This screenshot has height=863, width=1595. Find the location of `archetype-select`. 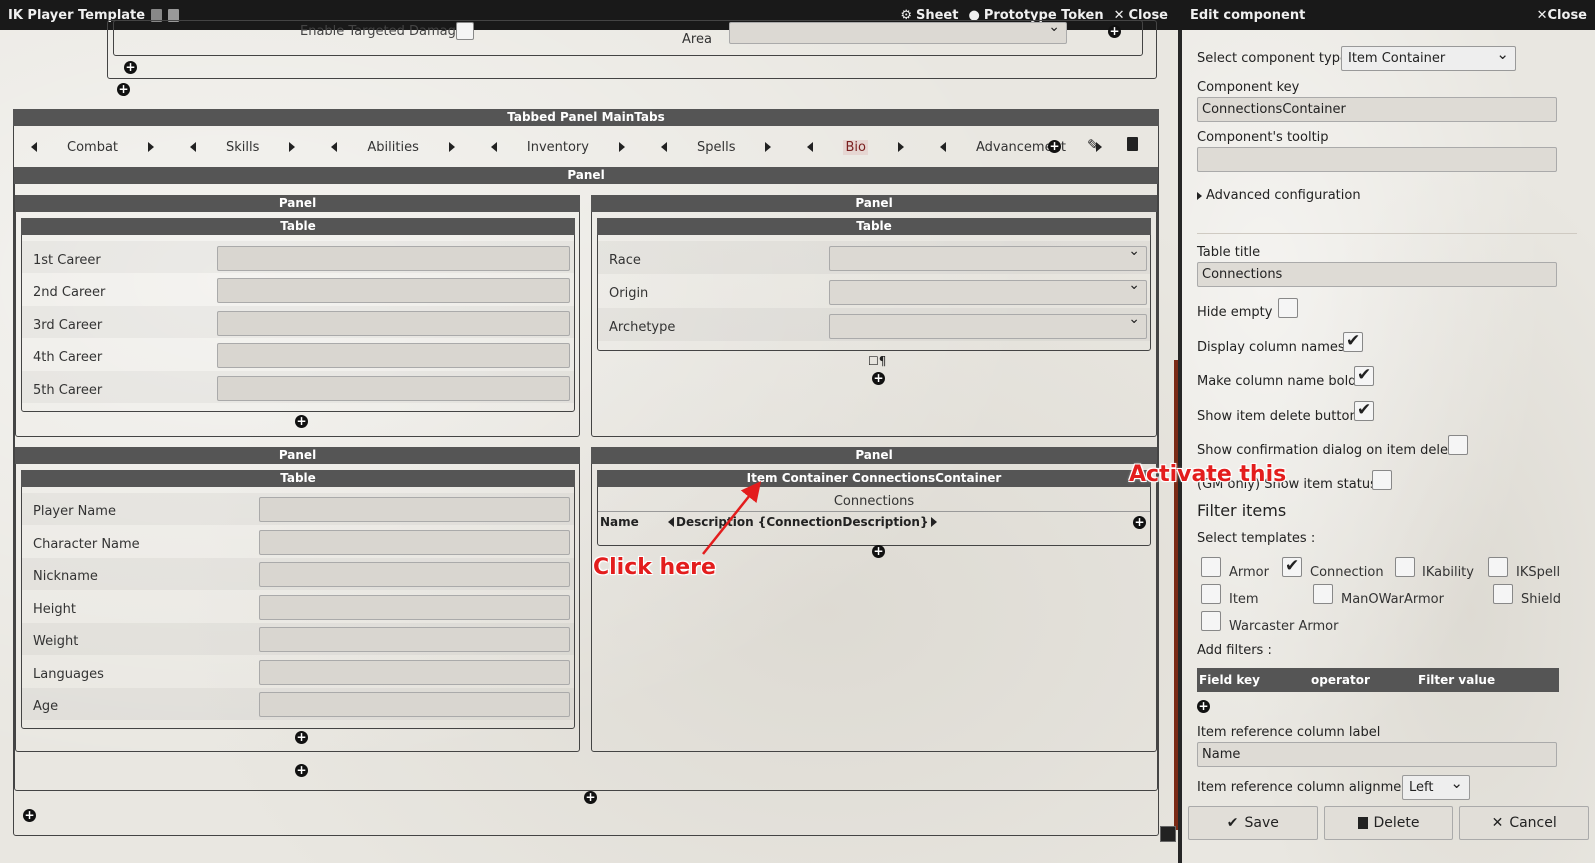

archetype-select is located at coordinates (988, 325).